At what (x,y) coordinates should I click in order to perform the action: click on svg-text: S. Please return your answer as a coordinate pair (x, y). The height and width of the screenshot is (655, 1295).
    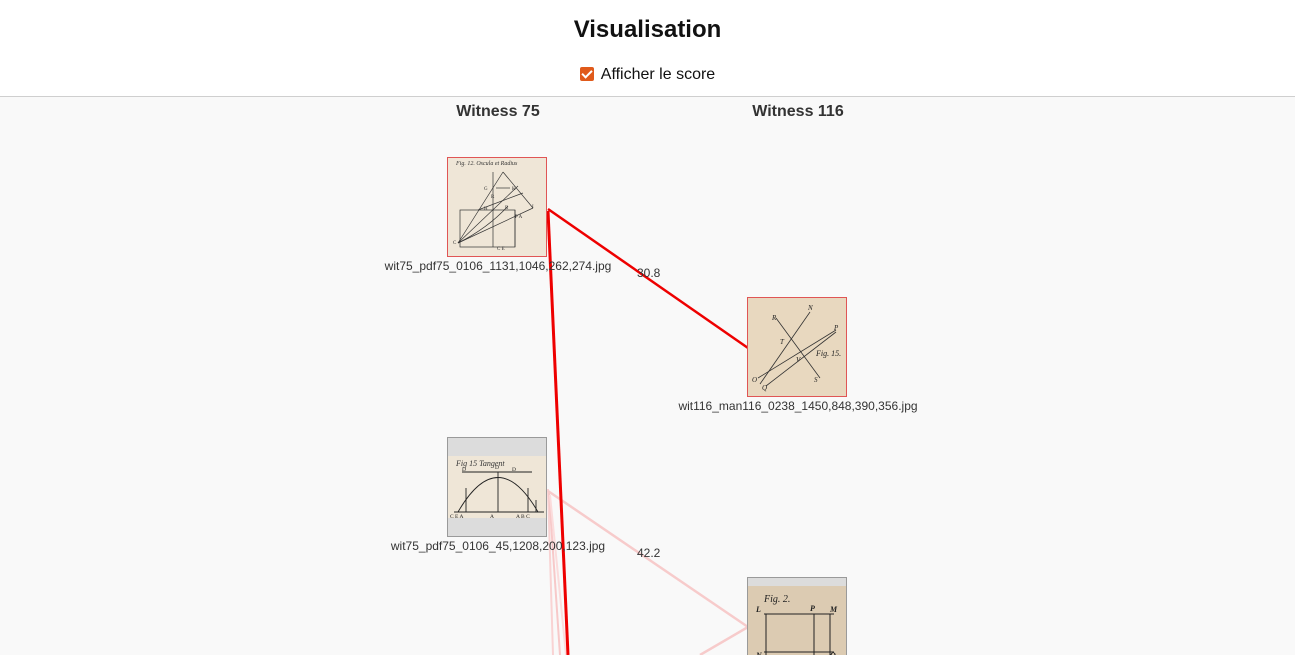
    Looking at the image, I should click on (816, 380).